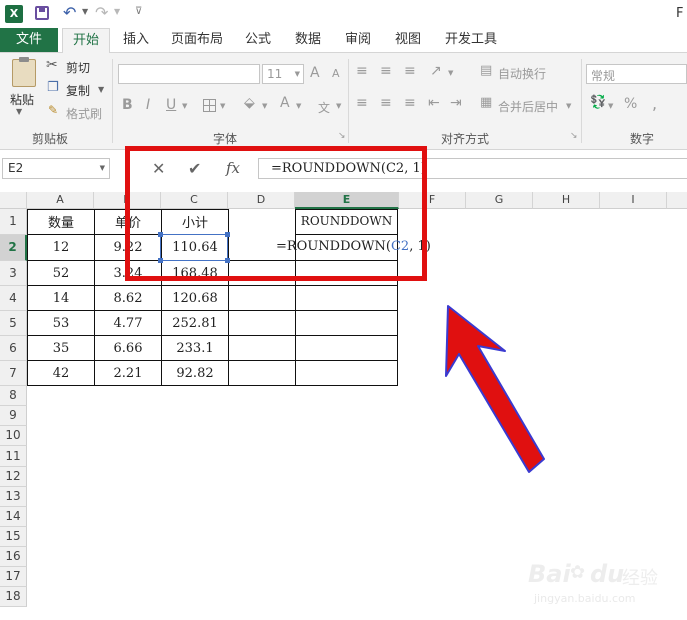 This screenshot has height=620, width=687. Describe the element at coordinates (52, 65) in the screenshot. I see `cut-icon: ✂` at that location.